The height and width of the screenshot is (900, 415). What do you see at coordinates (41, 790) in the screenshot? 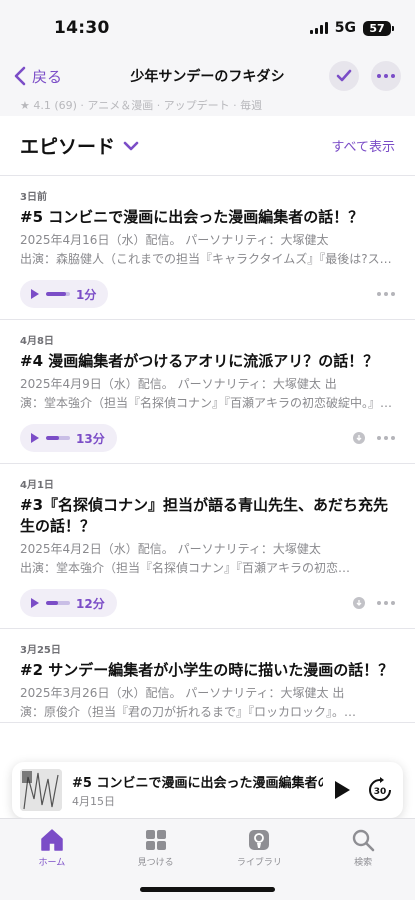
I see `episode-artwork` at bounding box center [41, 790].